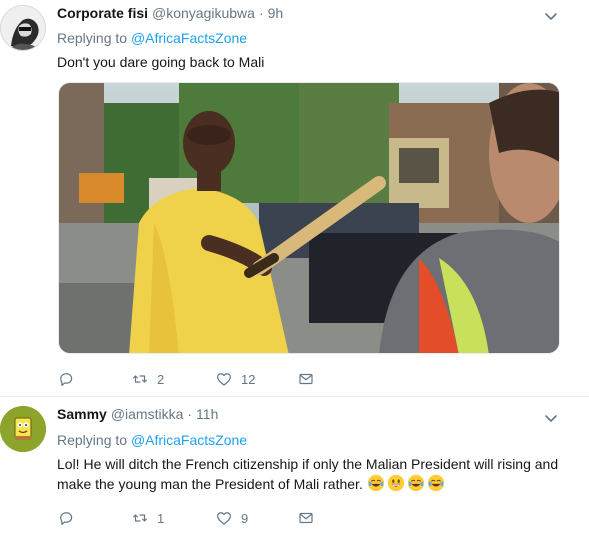  I want to click on retweet-button: 1, so click(173, 518).